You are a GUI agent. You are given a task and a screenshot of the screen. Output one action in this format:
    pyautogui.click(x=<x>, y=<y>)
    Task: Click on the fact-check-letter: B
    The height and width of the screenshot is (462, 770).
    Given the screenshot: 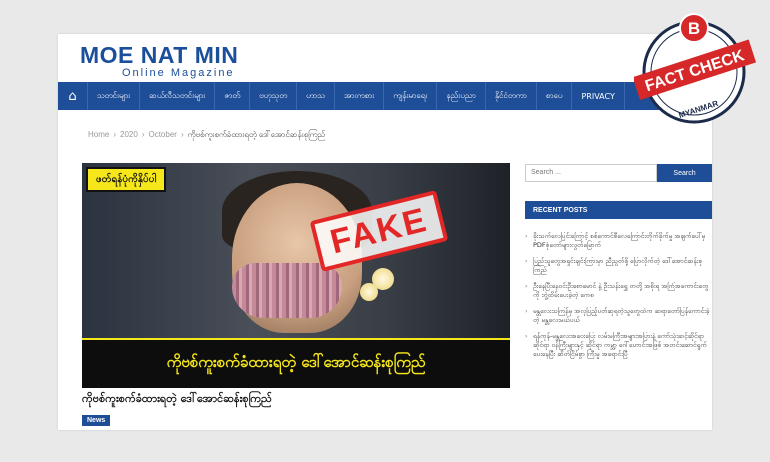 What is the action you would take?
    pyautogui.click(x=694, y=28)
    